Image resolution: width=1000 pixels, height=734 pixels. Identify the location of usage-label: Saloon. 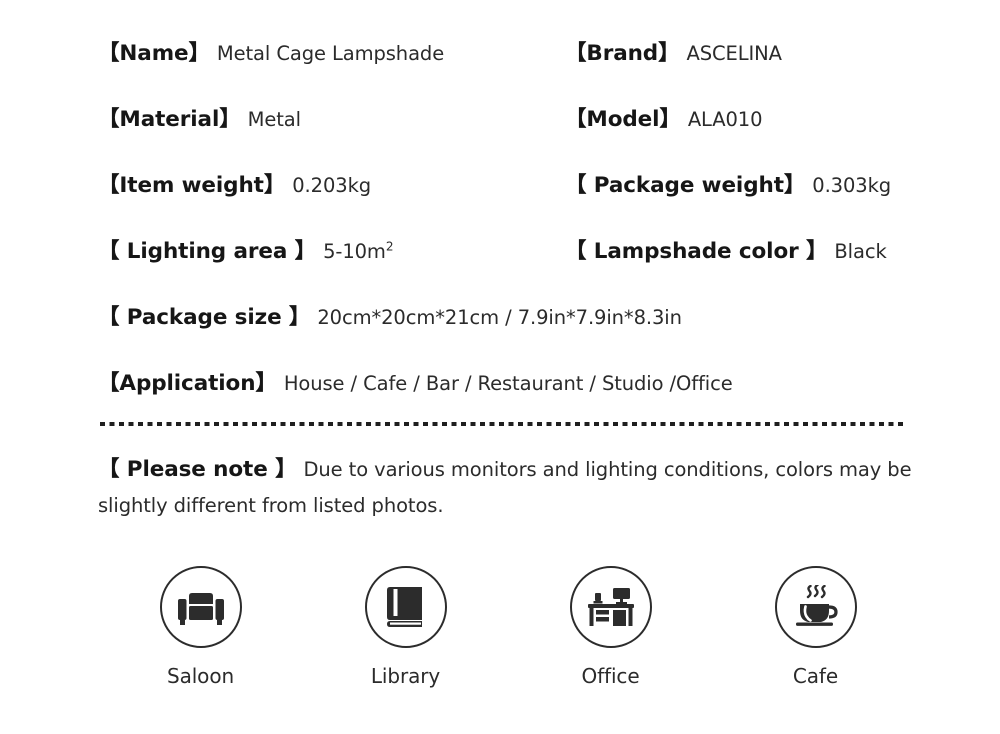
(200, 676).